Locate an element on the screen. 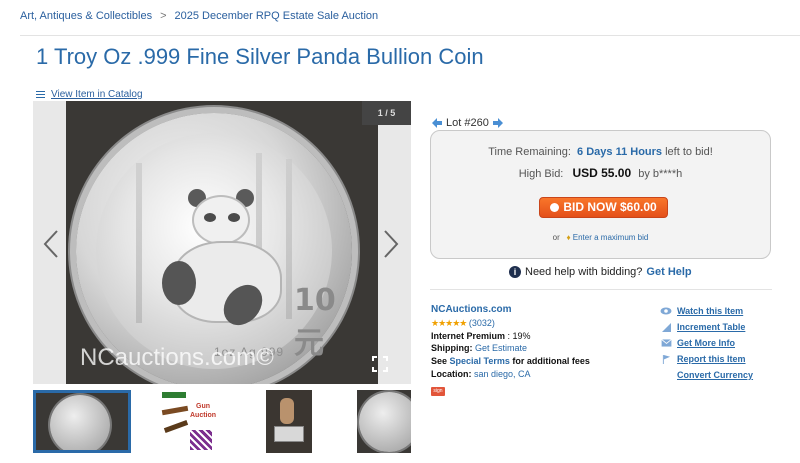  time-remaining-value: 6 Days 11 Hours is located at coordinates (620, 152).